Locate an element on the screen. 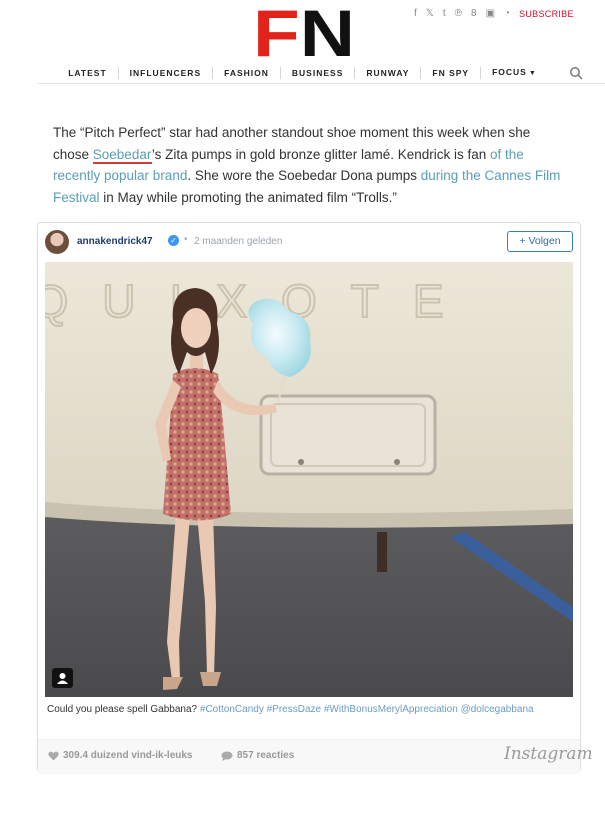 The height and width of the screenshot is (825, 605). comments-count: 857 reacties is located at coordinates (257, 755).